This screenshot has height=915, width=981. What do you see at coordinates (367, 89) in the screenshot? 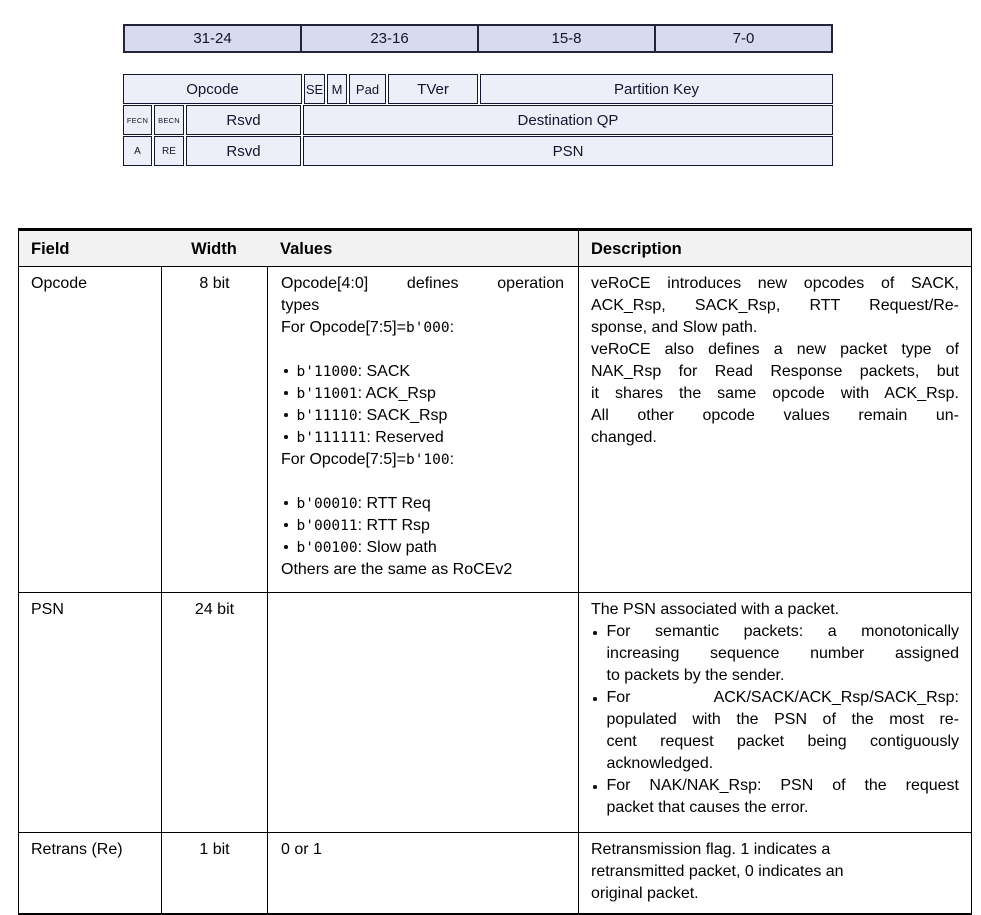
I see `field-pad-cell: Pad` at bounding box center [367, 89].